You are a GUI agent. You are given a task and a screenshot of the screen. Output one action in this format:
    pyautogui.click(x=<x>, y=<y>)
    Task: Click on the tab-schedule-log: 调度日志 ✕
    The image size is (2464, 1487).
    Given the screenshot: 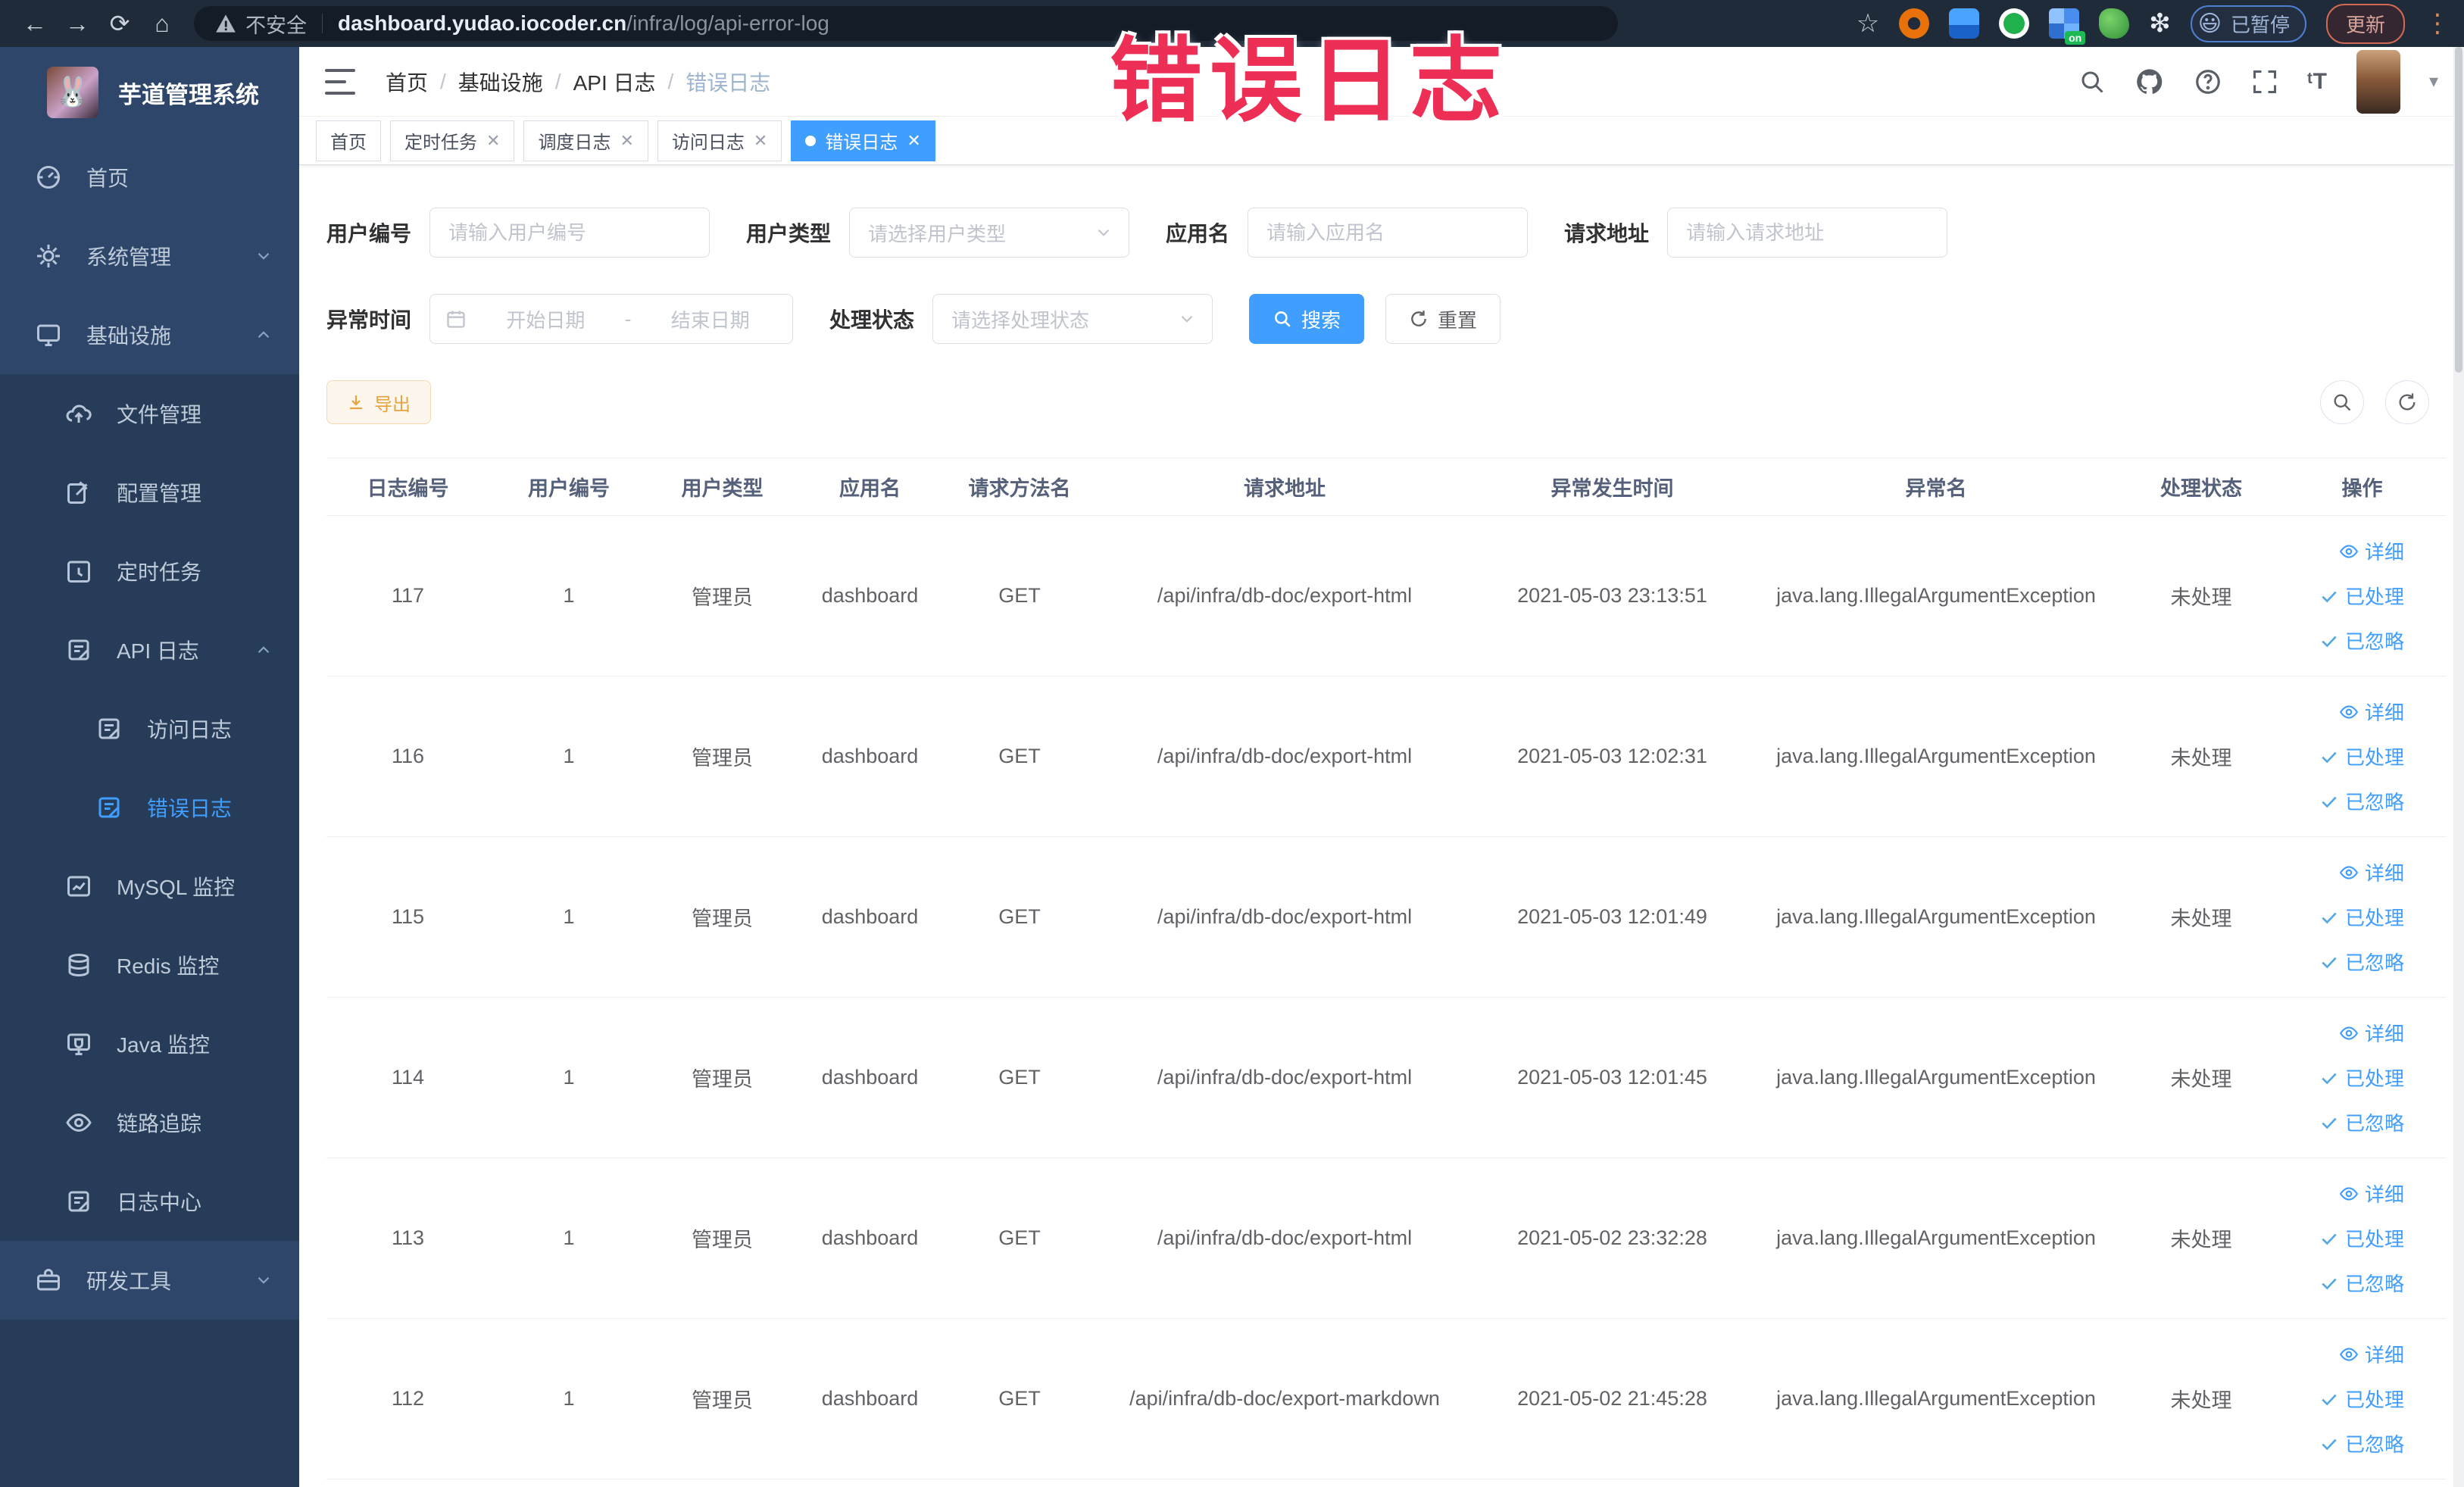 What is the action you would take?
    pyautogui.click(x=585, y=140)
    